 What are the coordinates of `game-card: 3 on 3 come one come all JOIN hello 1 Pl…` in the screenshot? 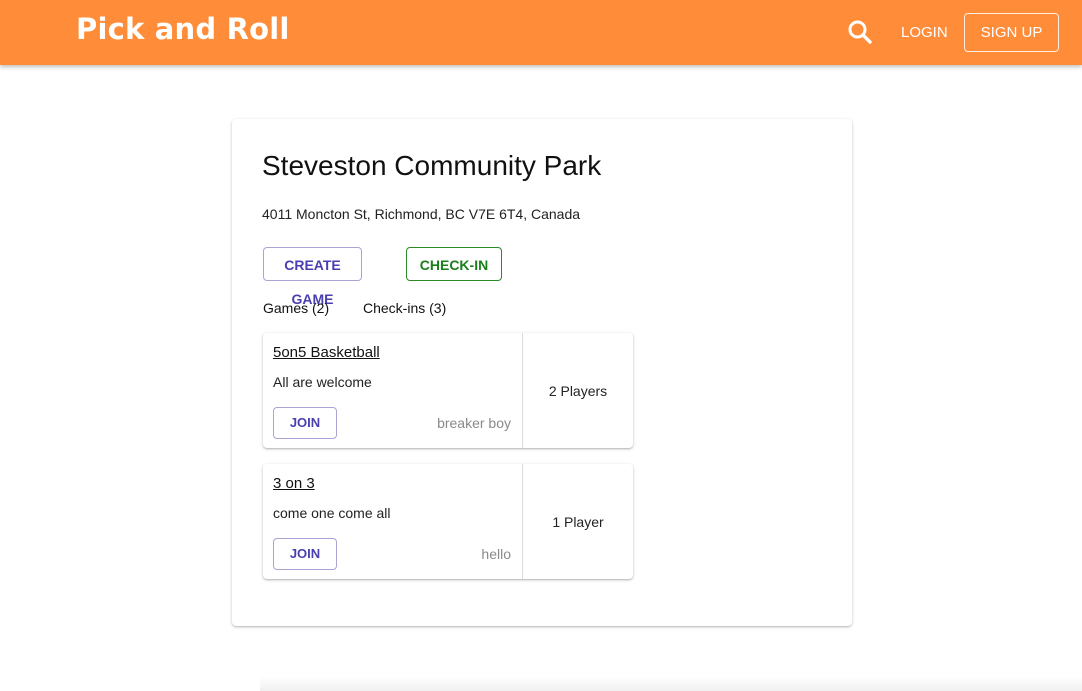 It's located at (448, 521).